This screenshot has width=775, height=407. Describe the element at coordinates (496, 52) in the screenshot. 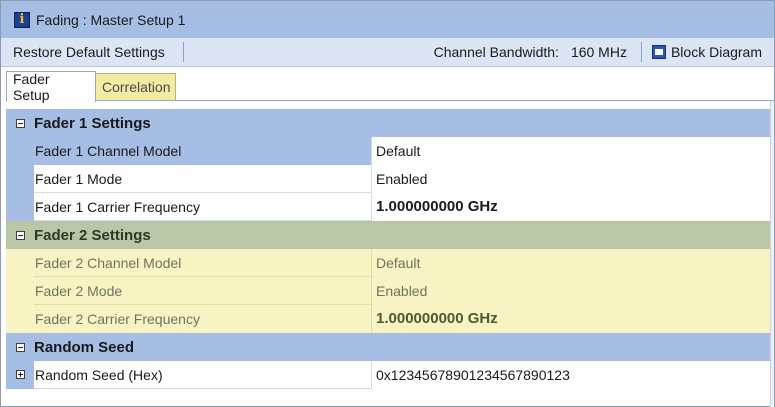

I see `channel-bandwidth-label: Channel Bandwidth:` at that location.